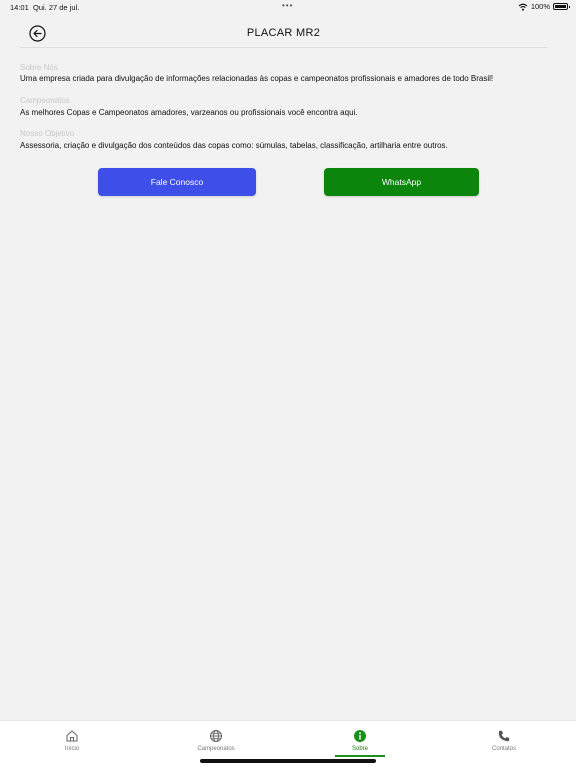 The width and height of the screenshot is (576, 768). What do you see at coordinates (359, 749) in the screenshot?
I see `nav-label-about: Sobre` at bounding box center [359, 749].